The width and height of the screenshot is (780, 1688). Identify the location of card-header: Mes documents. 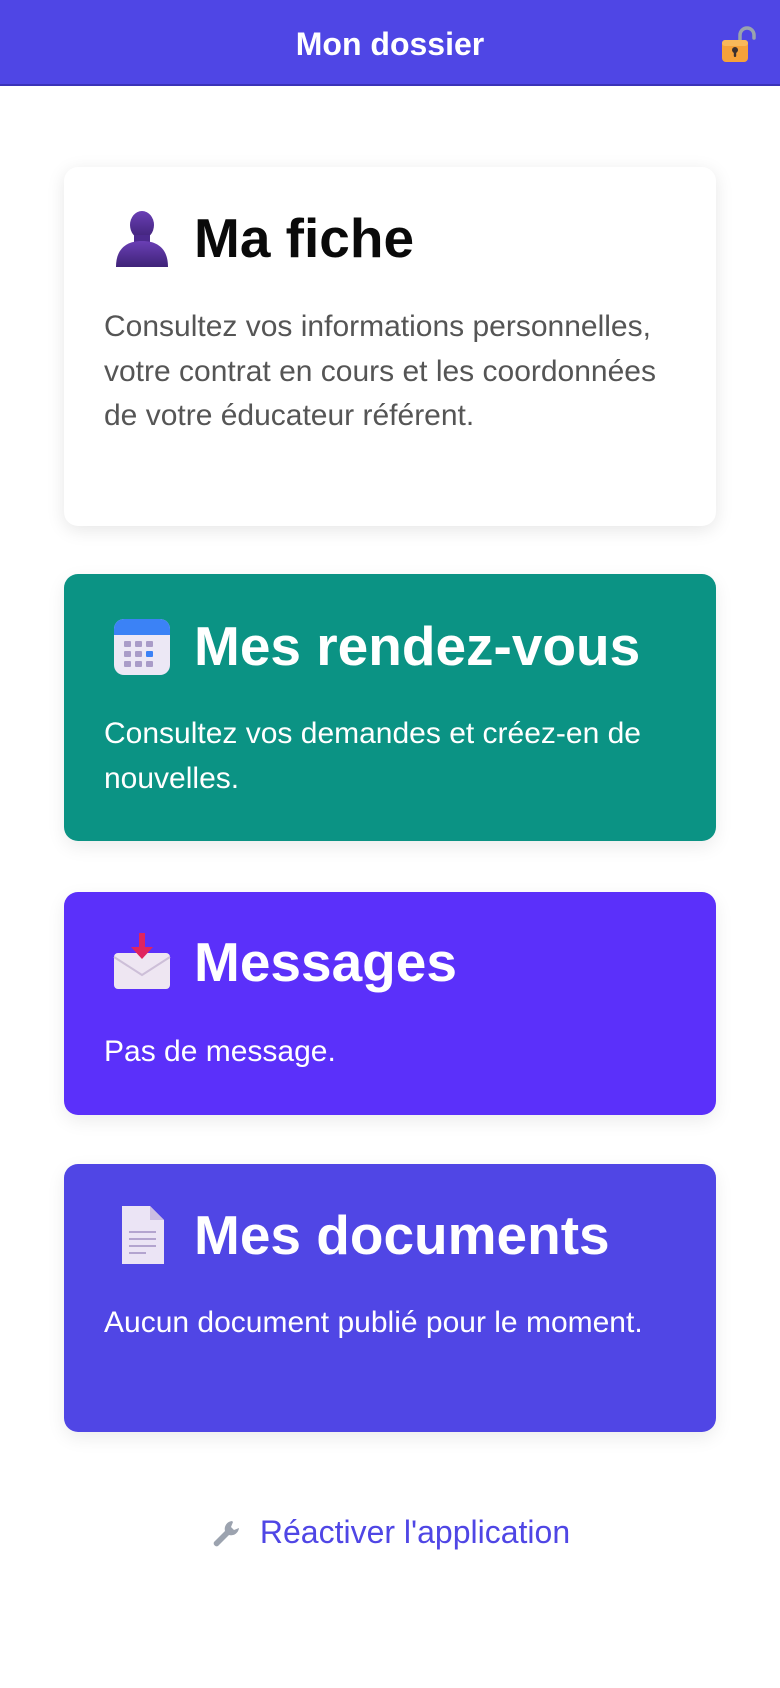
(395, 1235).